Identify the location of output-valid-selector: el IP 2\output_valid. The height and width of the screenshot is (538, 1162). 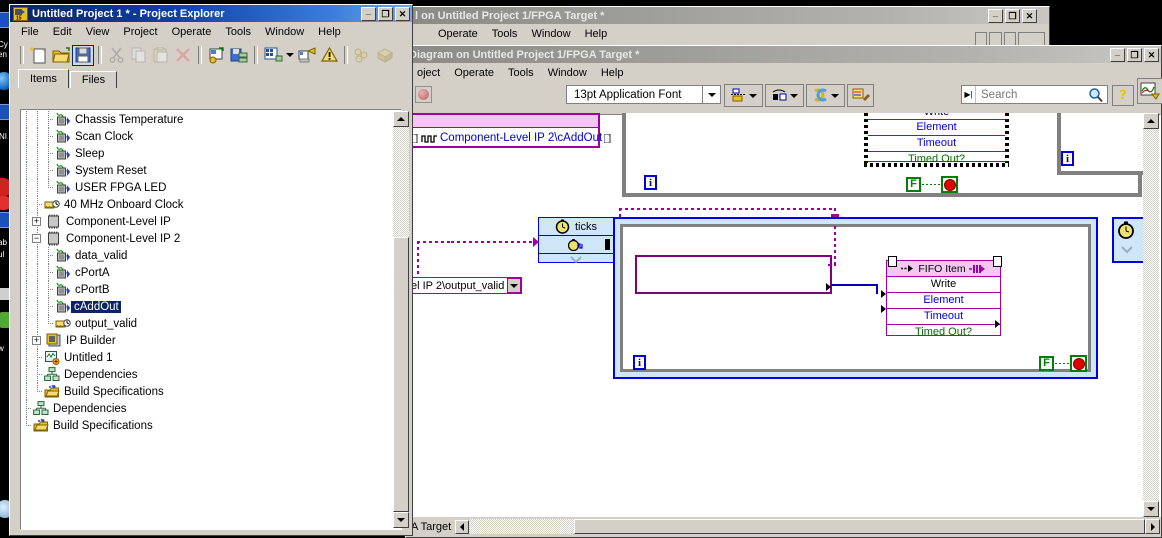
(464, 285).